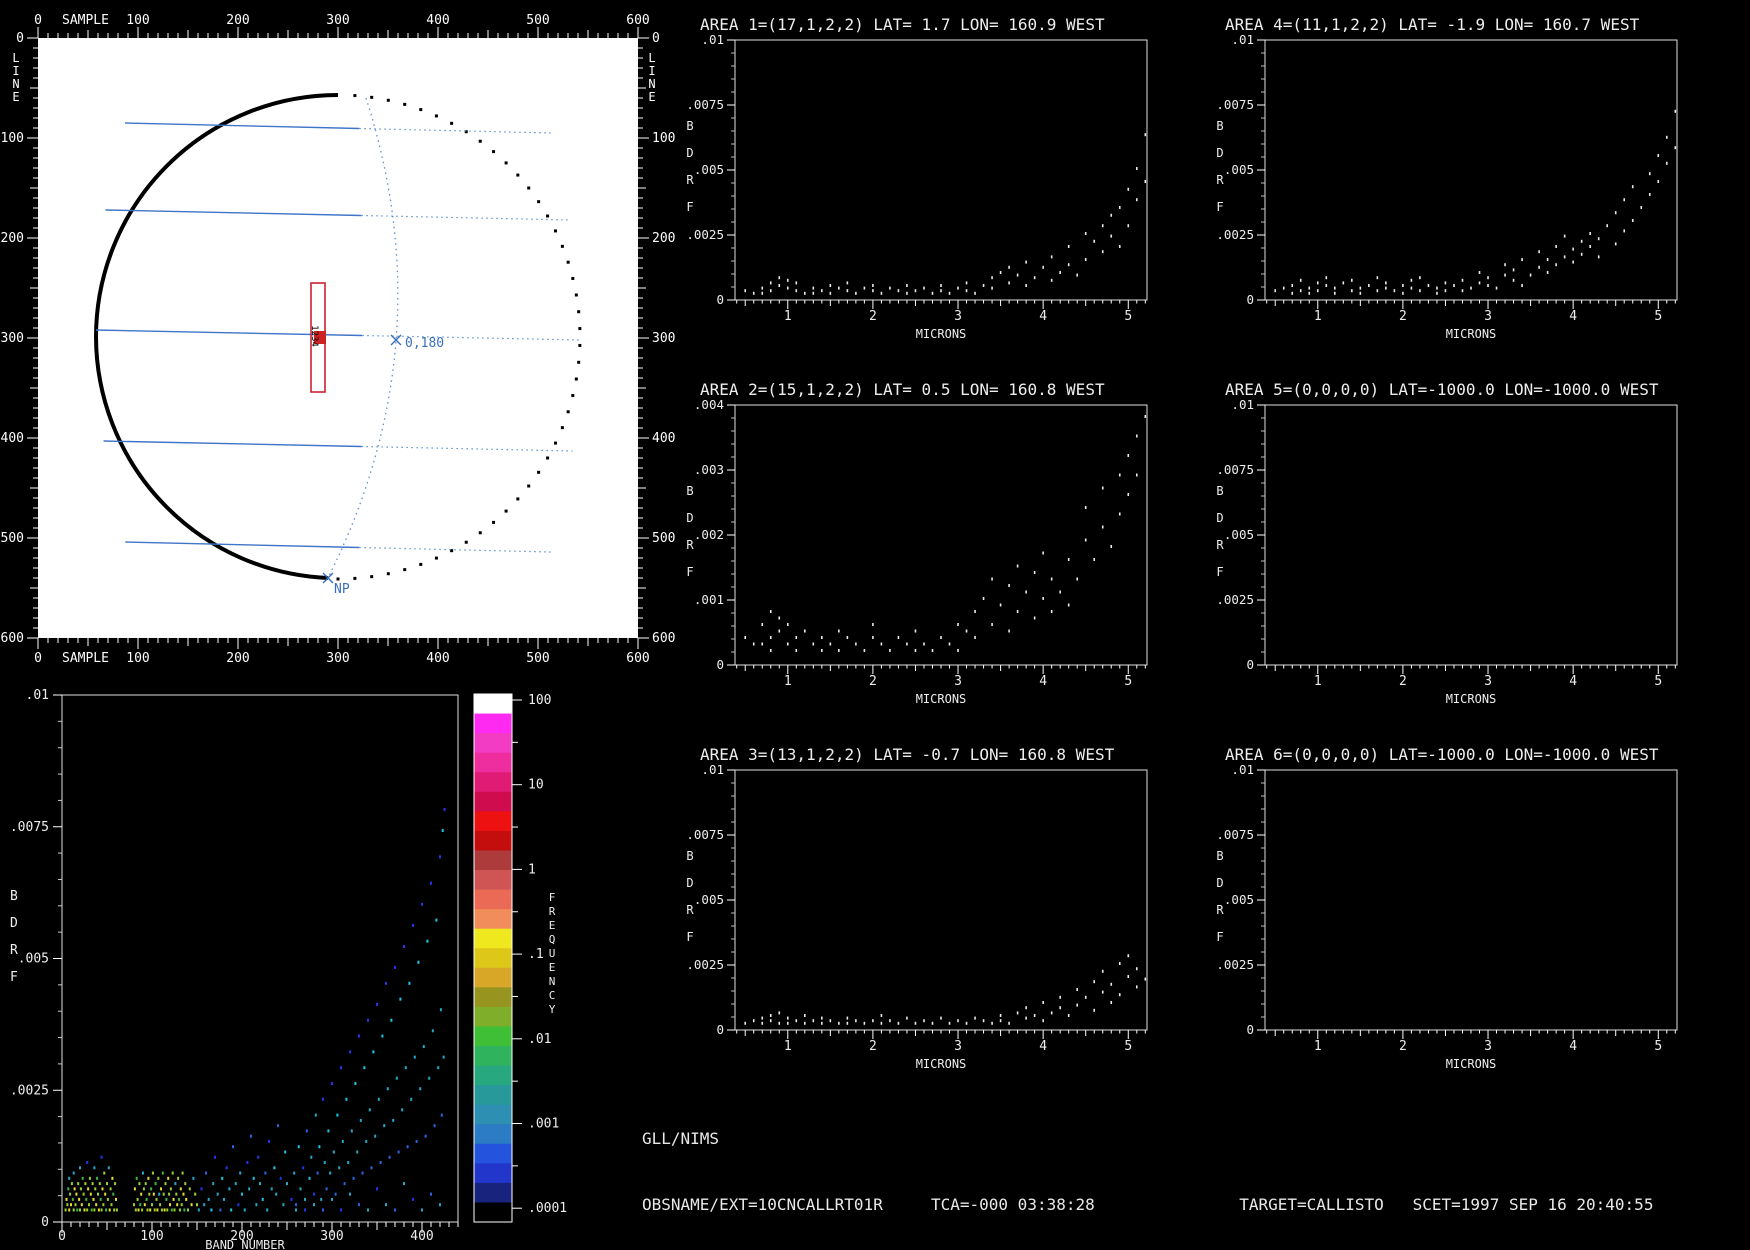 The height and width of the screenshot is (1250, 1750). Describe the element at coordinates (681, 1138) in the screenshot. I see `info-line-mission: GLL/NIMS` at that location.